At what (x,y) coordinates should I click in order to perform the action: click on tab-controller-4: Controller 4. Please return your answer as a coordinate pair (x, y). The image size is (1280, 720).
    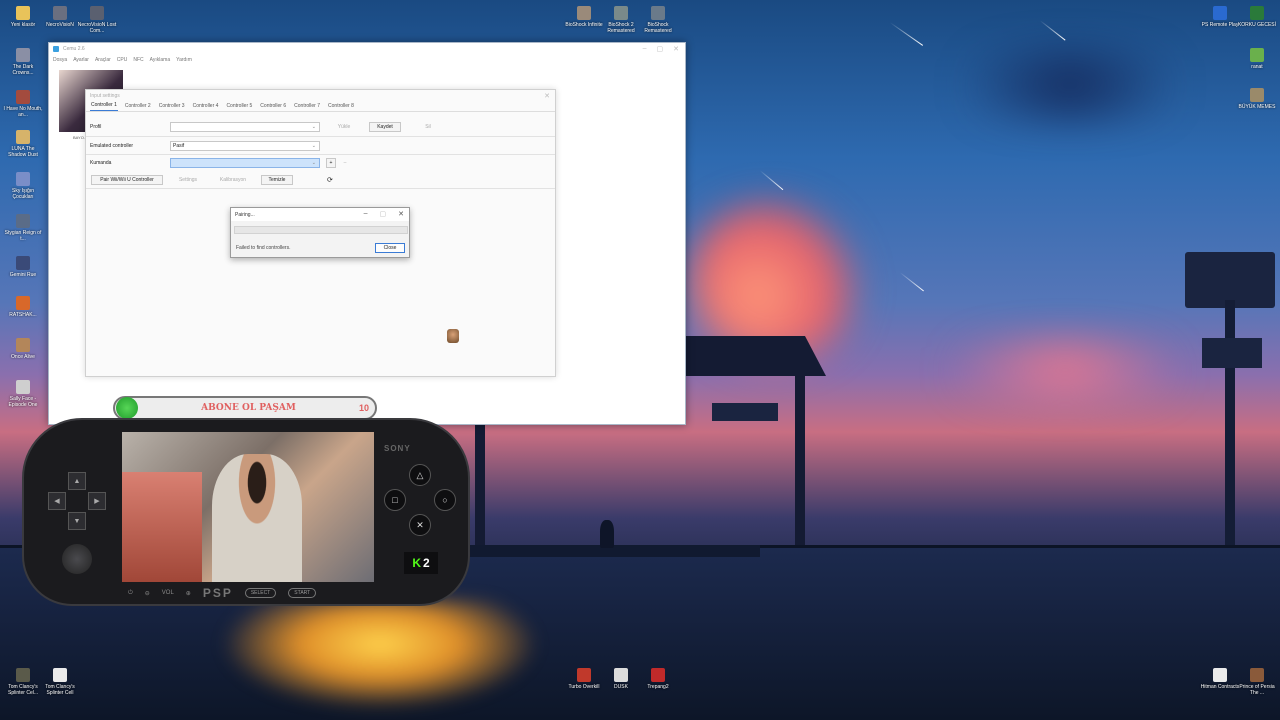
    Looking at the image, I should click on (206, 107).